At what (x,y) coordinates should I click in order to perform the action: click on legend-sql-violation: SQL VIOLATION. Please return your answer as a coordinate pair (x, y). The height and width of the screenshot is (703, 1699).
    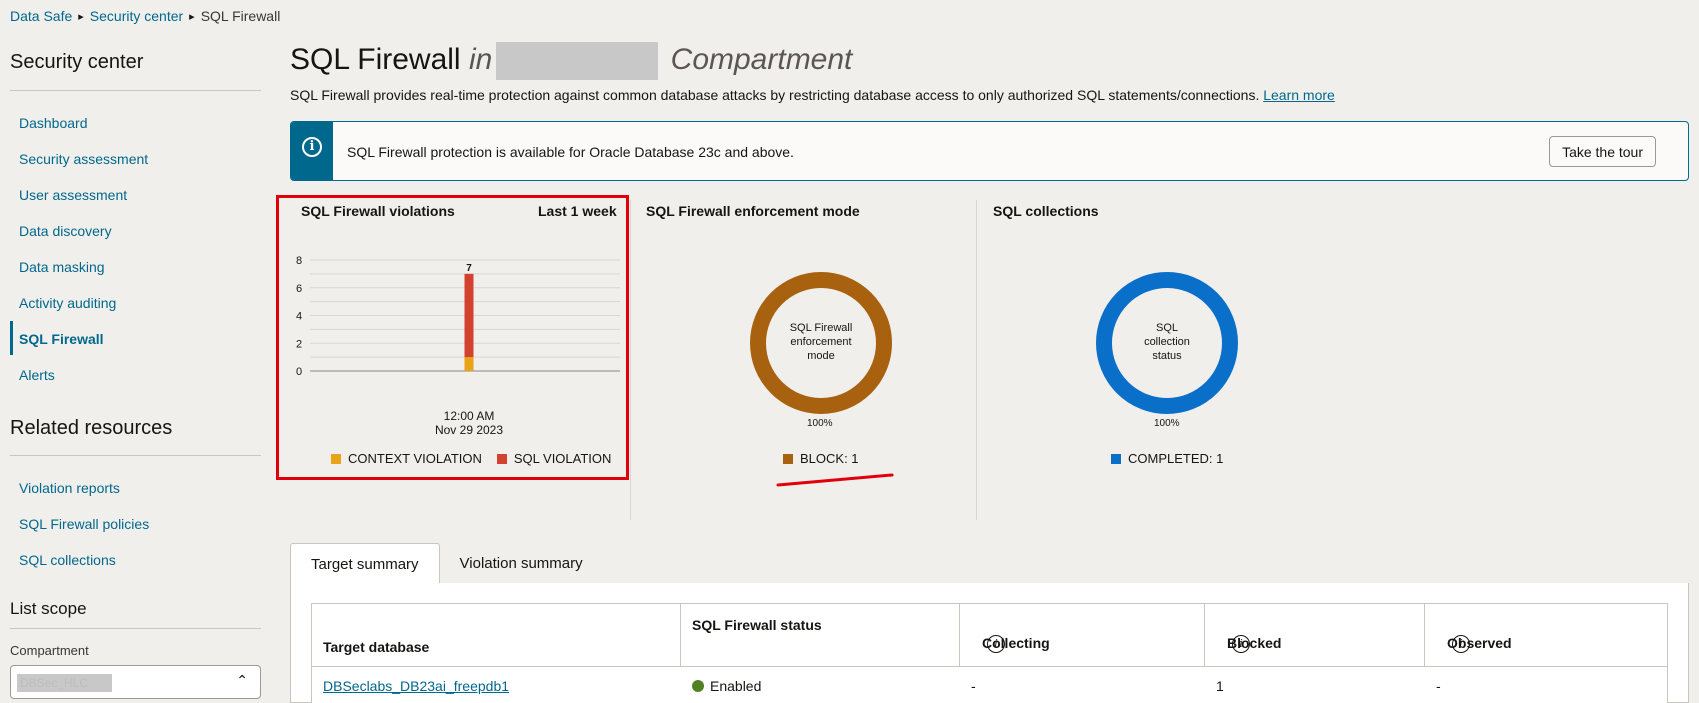
    Looking at the image, I should click on (562, 458).